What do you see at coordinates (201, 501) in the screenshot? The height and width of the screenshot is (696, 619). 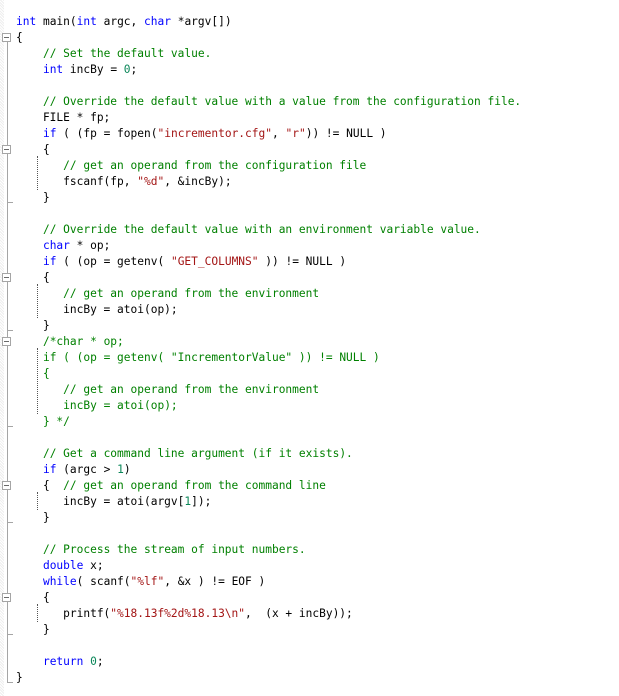 I see `code-token: ]);` at bounding box center [201, 501].